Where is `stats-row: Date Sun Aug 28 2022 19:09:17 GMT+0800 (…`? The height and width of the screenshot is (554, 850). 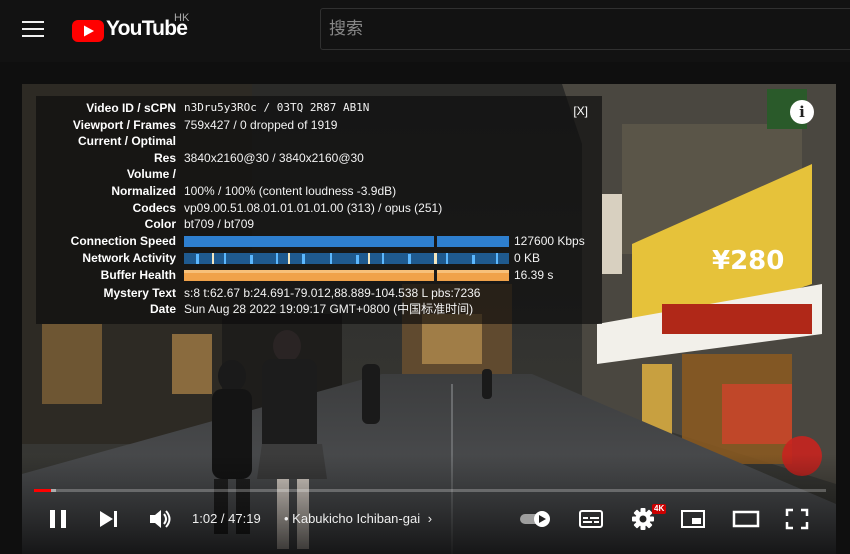
stats-row: Date Sun Aug 28 2022 19:09:17 GMT+0800 (… is located at coordinates (319, 309).